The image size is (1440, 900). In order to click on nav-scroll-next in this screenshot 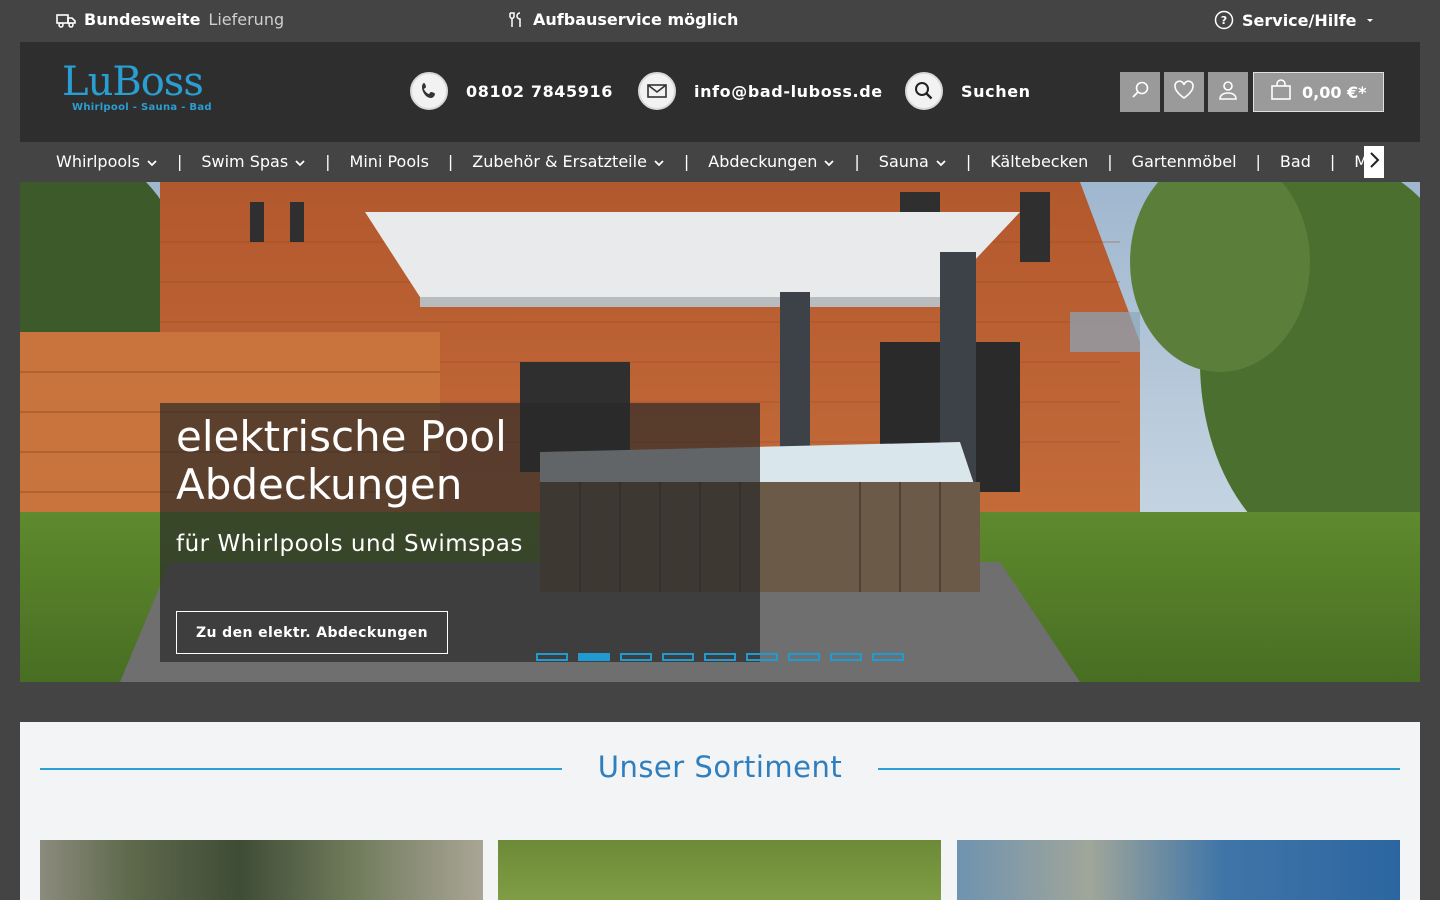, I will do `click(1374, 162)`.